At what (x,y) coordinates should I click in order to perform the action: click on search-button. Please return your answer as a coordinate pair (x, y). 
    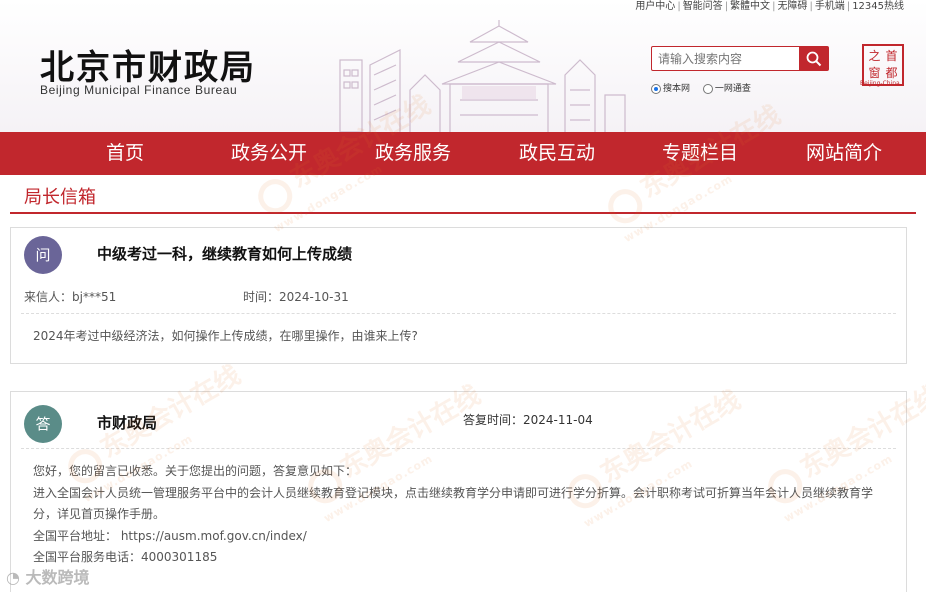
    Looking at the image, I should click on (813, 58).